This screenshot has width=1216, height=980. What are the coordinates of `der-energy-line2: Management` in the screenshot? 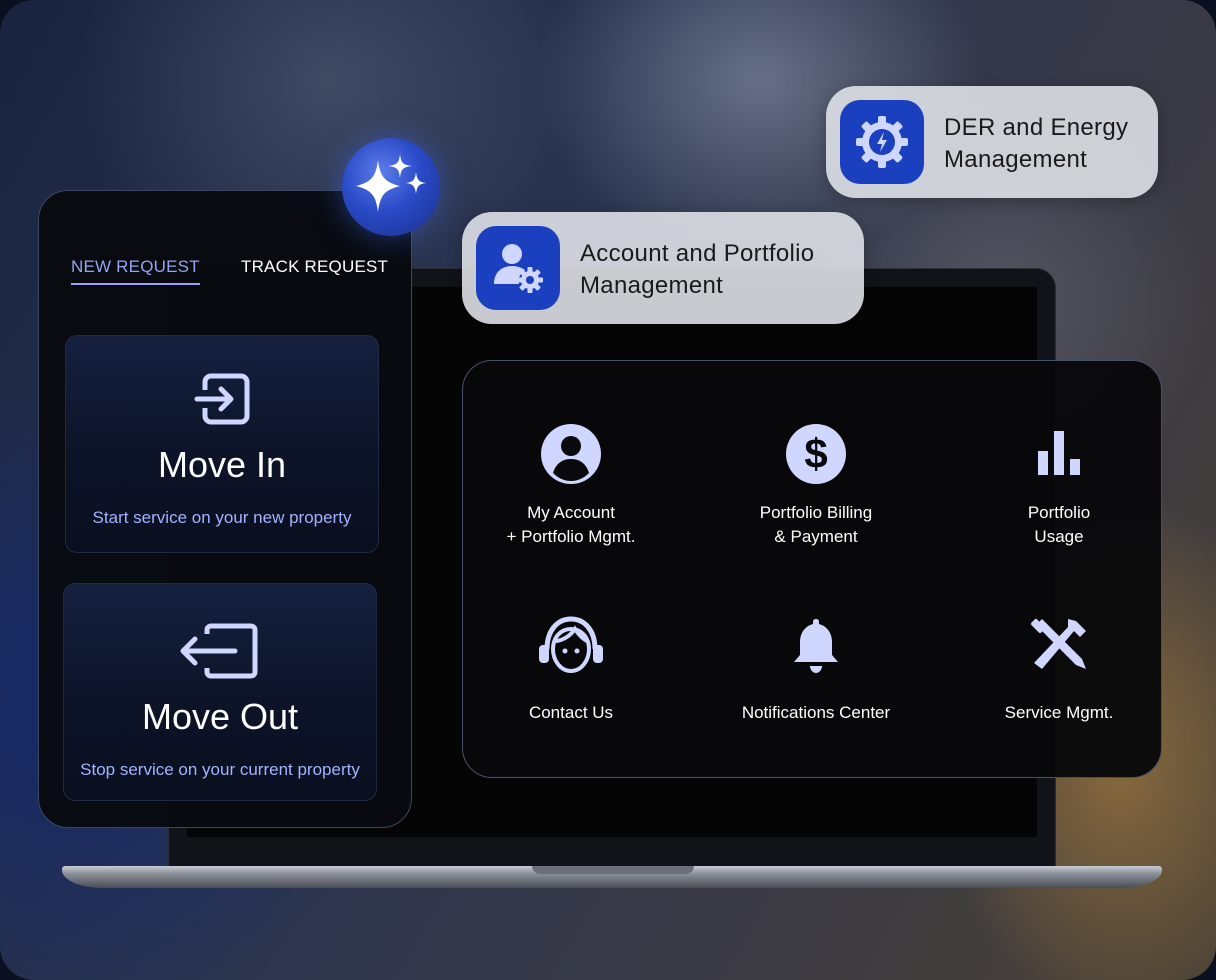 It's located at (1016, 159).